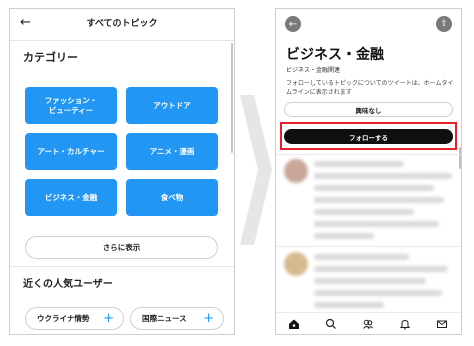 The width and height of the screenshot is (474, 346). I want to click on chip-label: ウクライナ情勢, so click(63, 318).